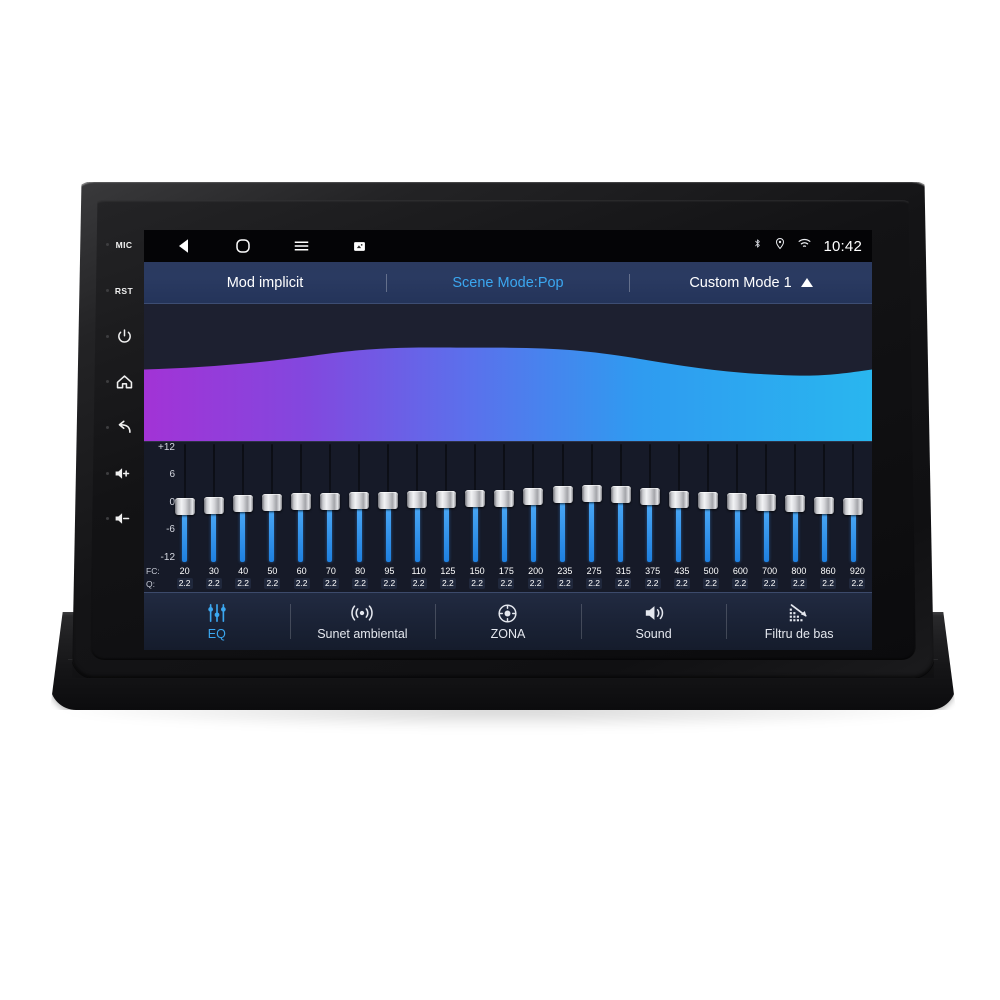  Describe the element at coordinates (508, 621) in the screenshot. I see `tab-zone: ZONA` at that location.